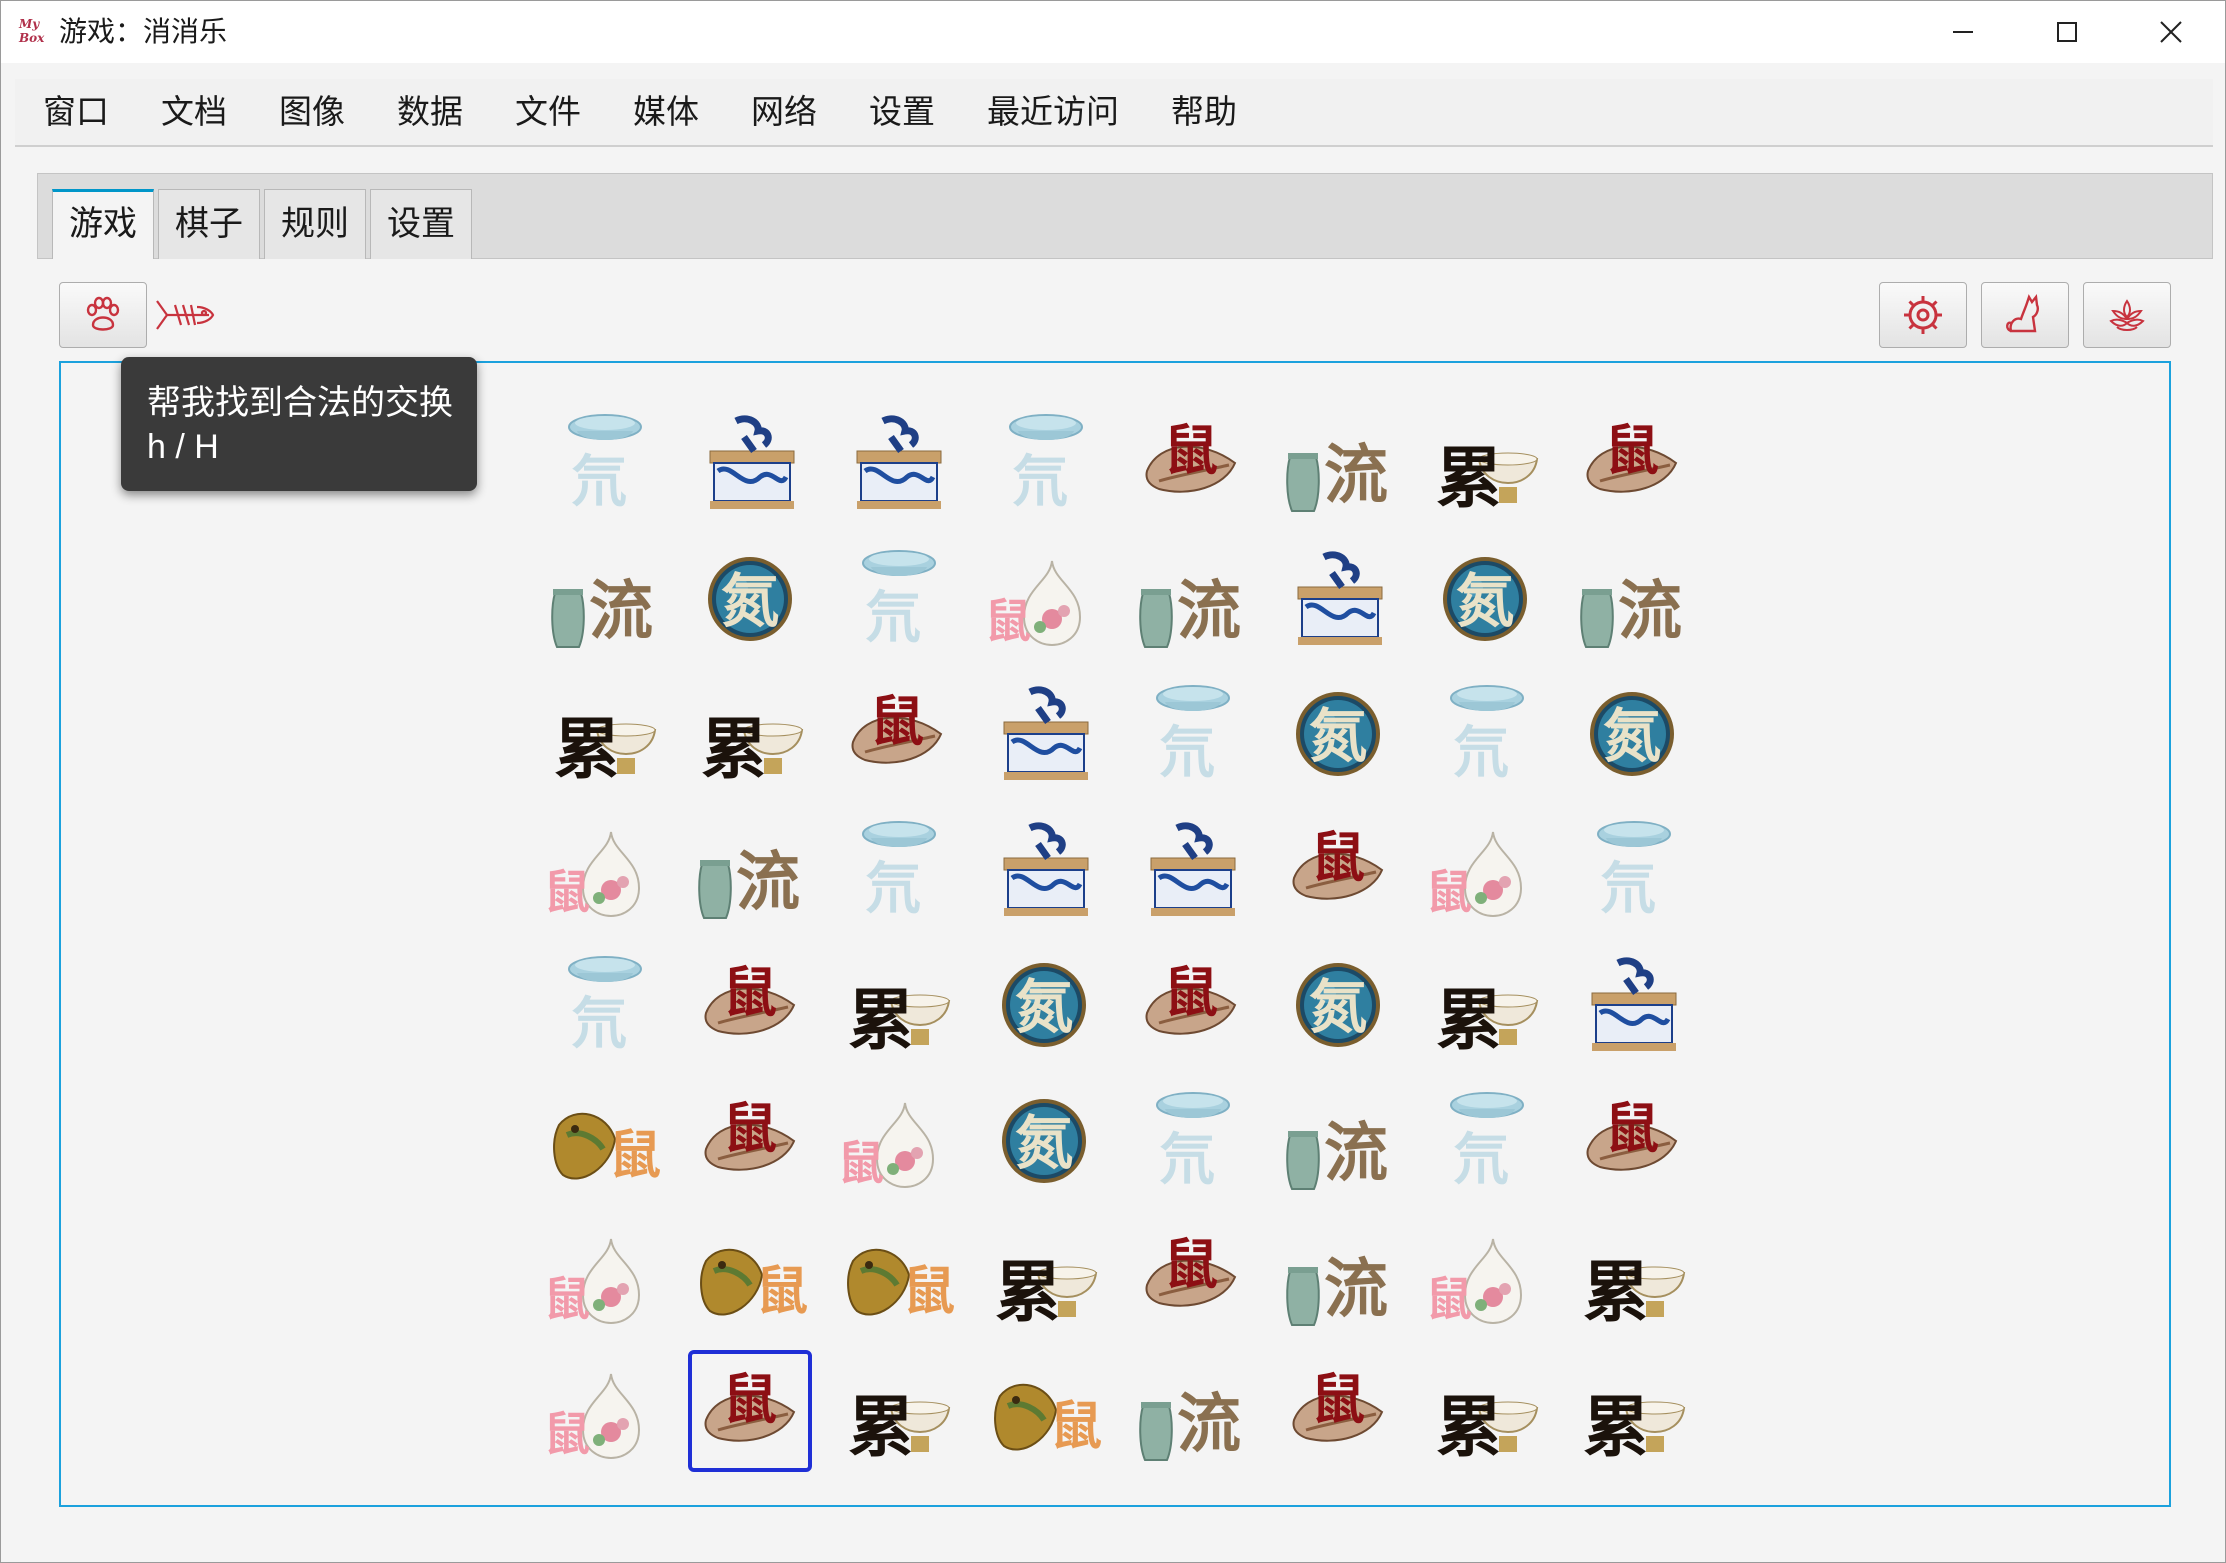 This screenshot has height=1563, width=2226. Describe the element at coordinates (1204, 112) in the screenshot. I see `menu-item: 帮助` at that location.